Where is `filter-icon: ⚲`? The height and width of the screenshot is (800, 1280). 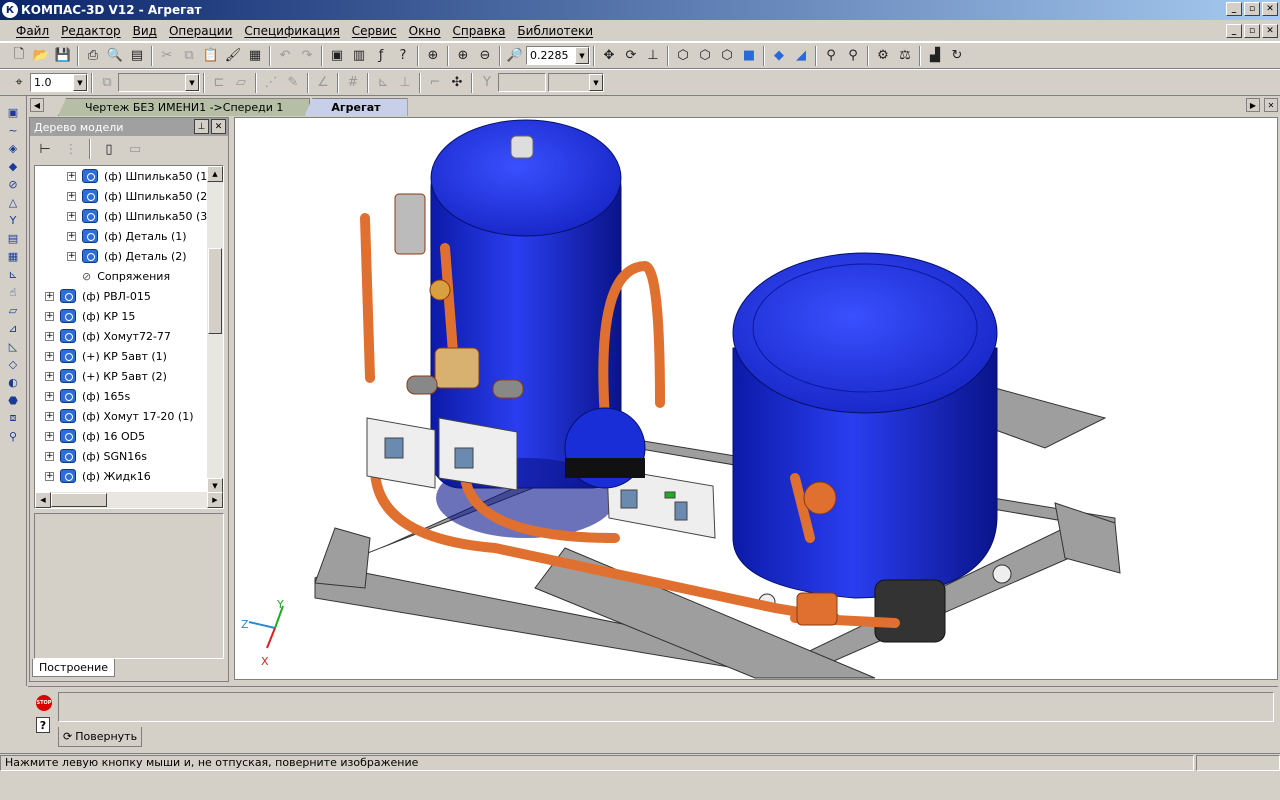
filter-icon: ⚲ is located at coordinates (831, 56).